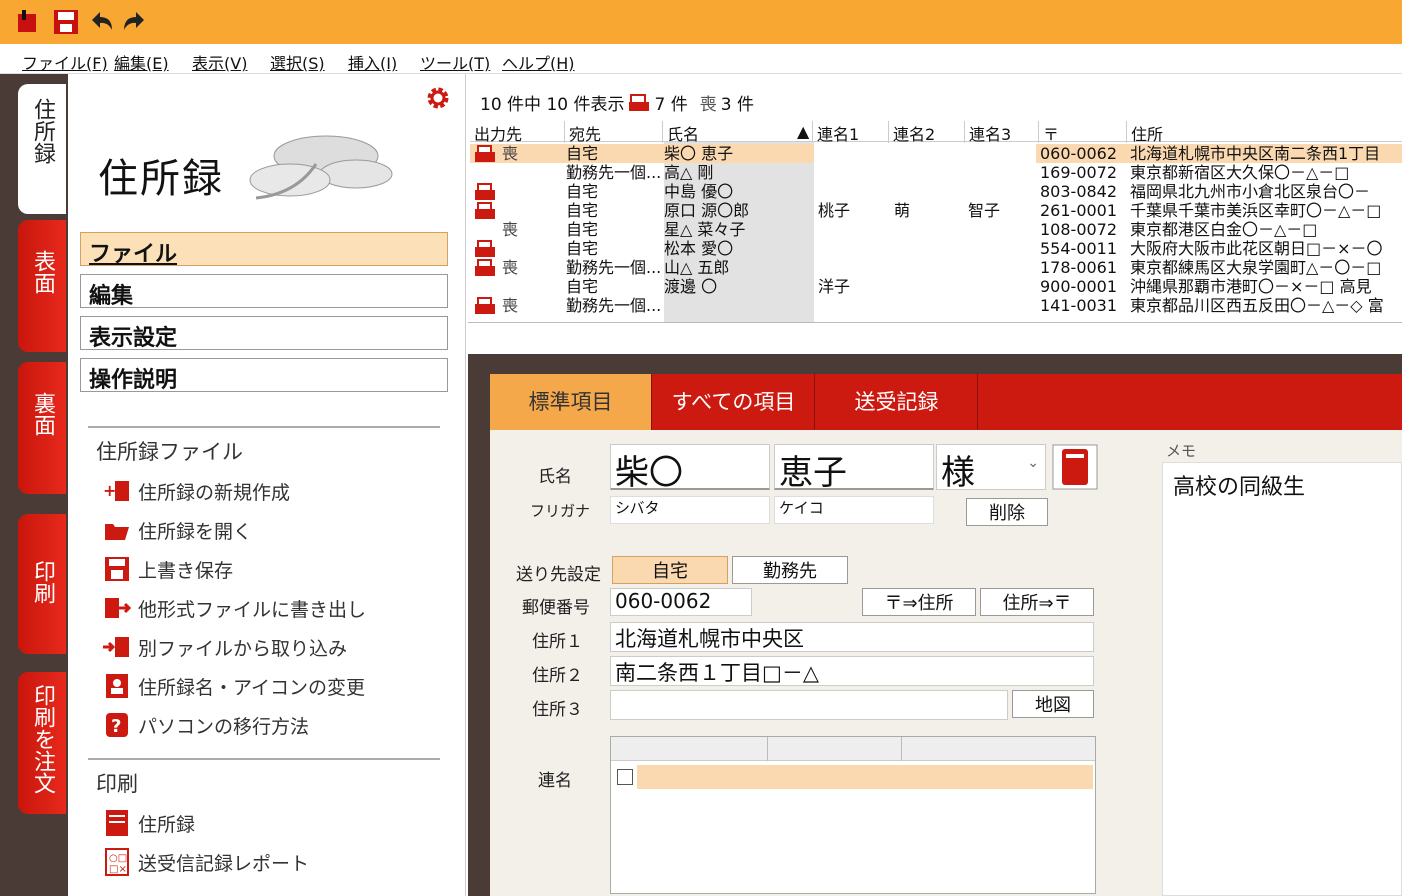 This screenshot has height=896, width=1402. What do you see at coordinates (297, 62) in the screenshot?
I see `menu-select: 選択(S)` at bounding box center [297, 62].